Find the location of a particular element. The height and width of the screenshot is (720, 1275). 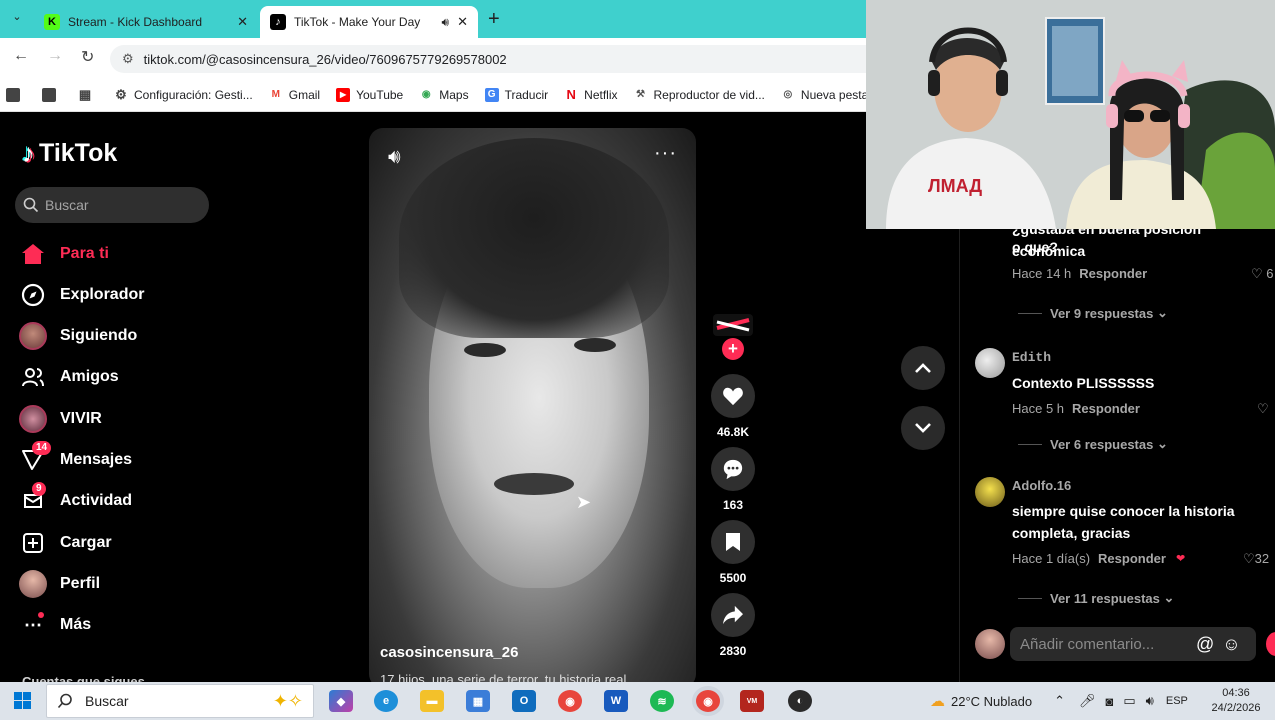

view-replies-button: Ver 9 respuestas ⌄ is located at coordinates (1093, 313).